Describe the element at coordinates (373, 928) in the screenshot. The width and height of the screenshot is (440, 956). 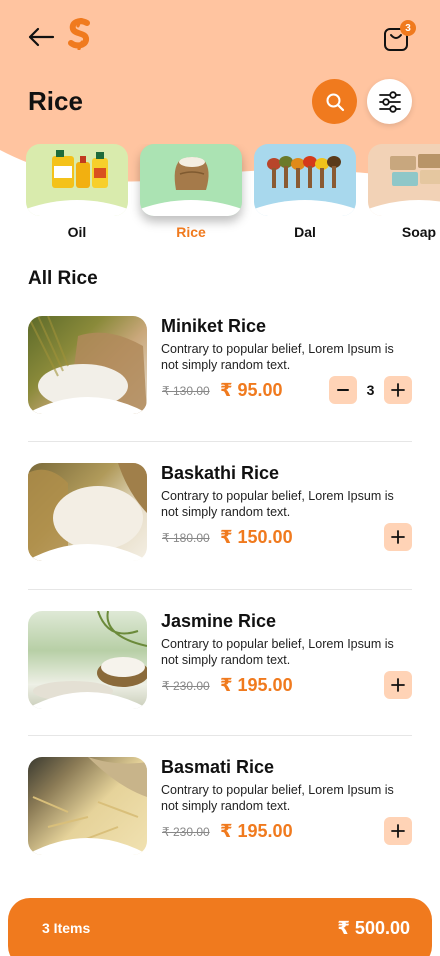
I see `cart-total: ₹ 500.00` at that location.